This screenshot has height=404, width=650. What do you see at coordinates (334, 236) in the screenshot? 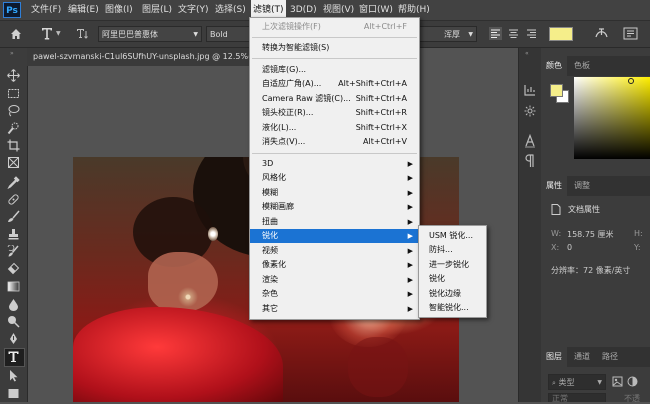
I see `menu-item-sharpen: 锐化 ▶` at bounding box center [334, 236].